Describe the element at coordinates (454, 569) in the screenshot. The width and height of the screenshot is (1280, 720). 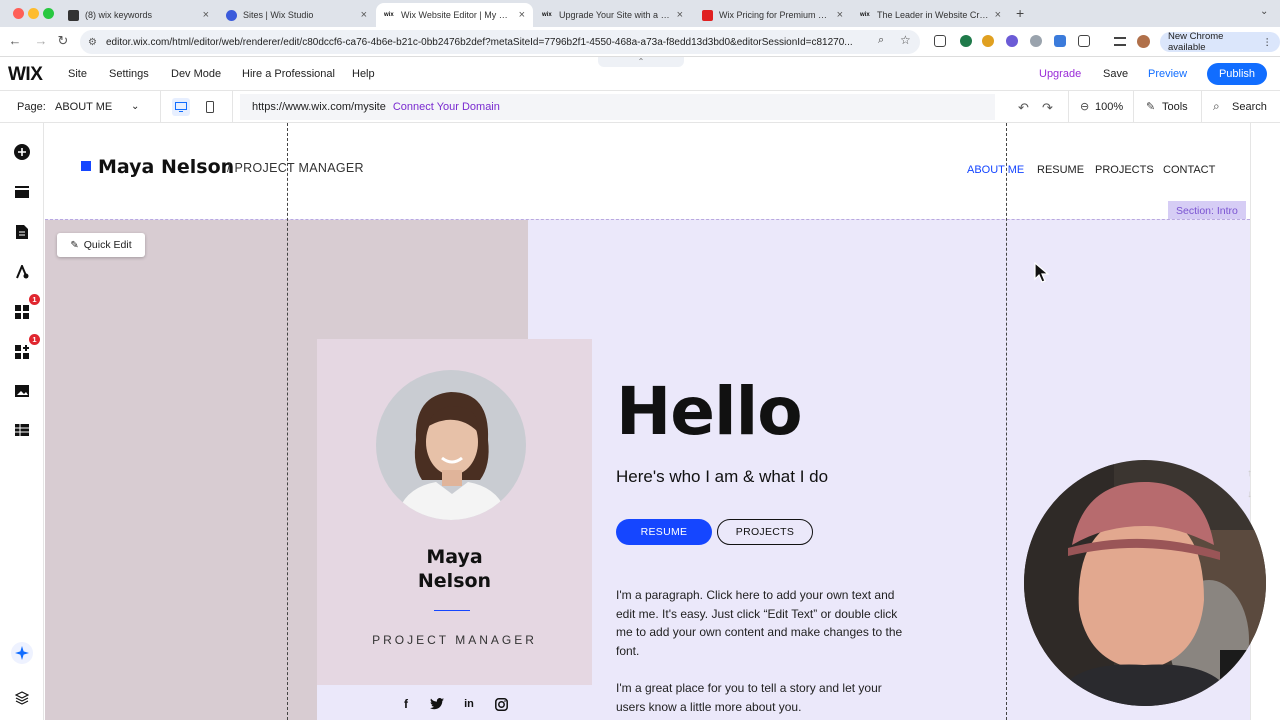
I see `card-name: Maya Nelson` at that location.